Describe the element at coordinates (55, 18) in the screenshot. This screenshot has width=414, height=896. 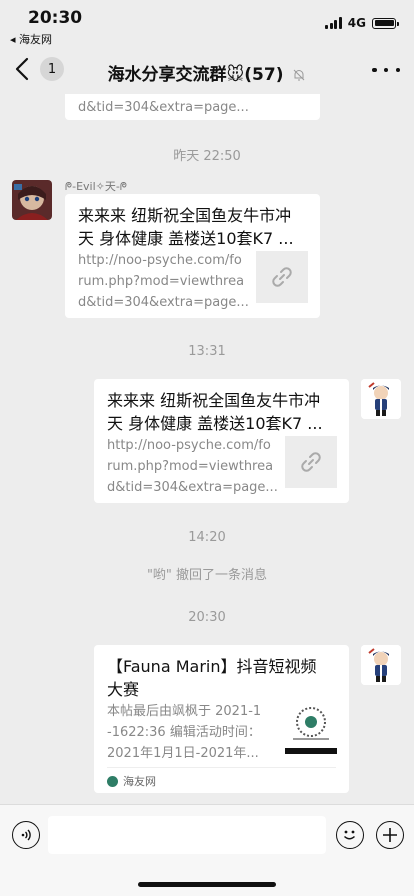
I see `status-time: 20:30` at that location.